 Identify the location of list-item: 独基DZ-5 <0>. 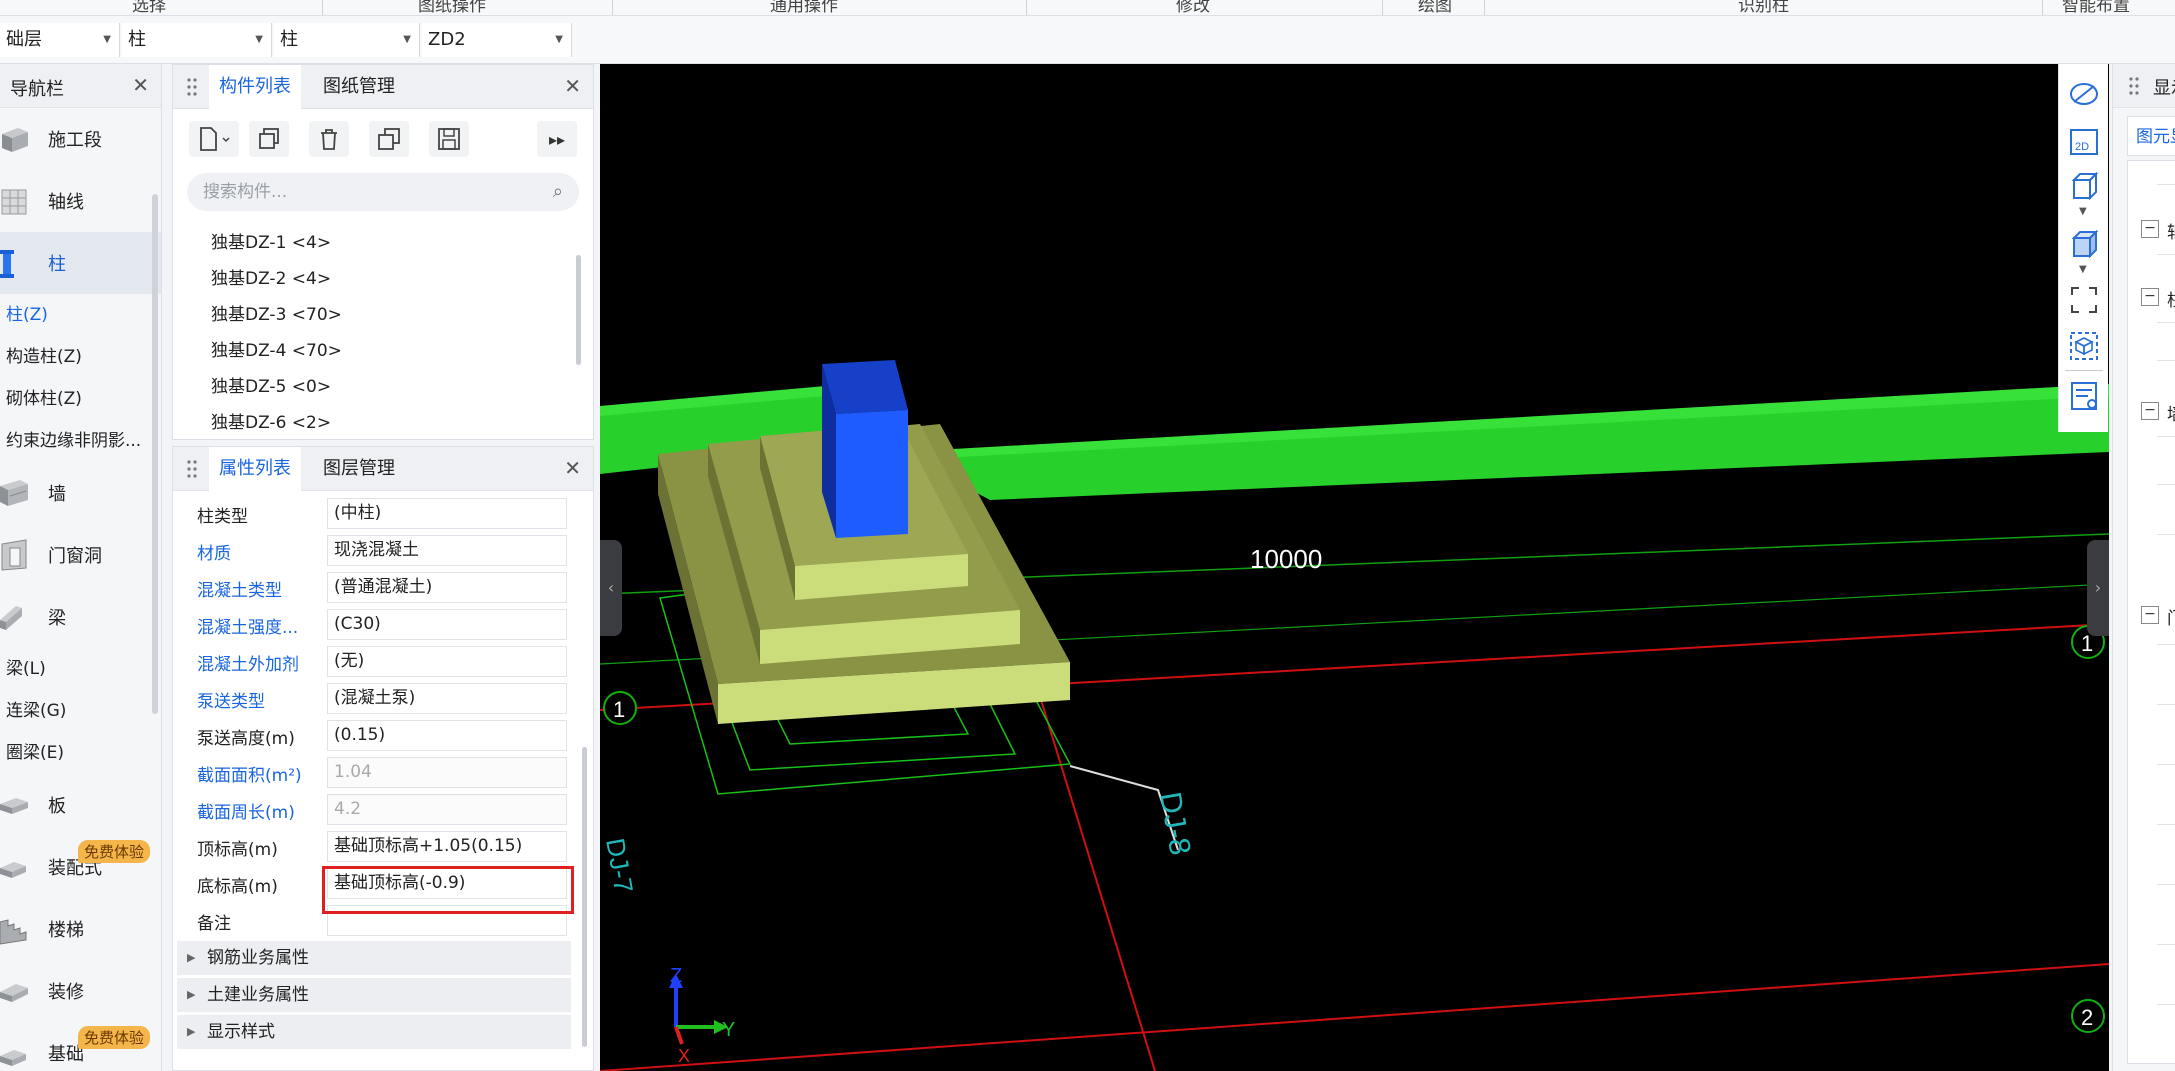
(373, 387).